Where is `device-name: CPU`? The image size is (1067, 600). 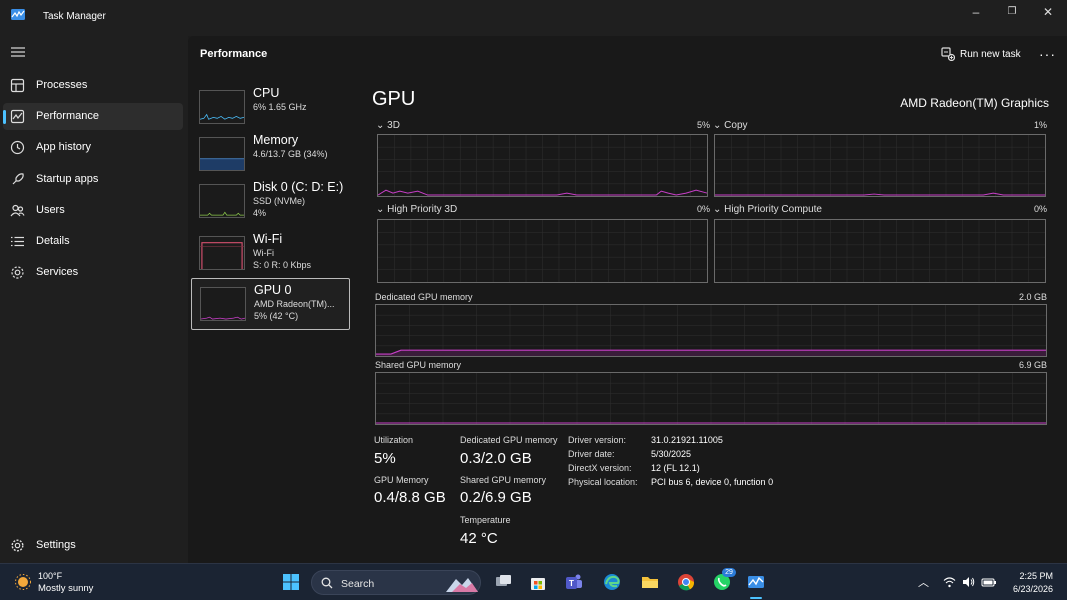 device-name: CPU is located at coordinates (266, 93).